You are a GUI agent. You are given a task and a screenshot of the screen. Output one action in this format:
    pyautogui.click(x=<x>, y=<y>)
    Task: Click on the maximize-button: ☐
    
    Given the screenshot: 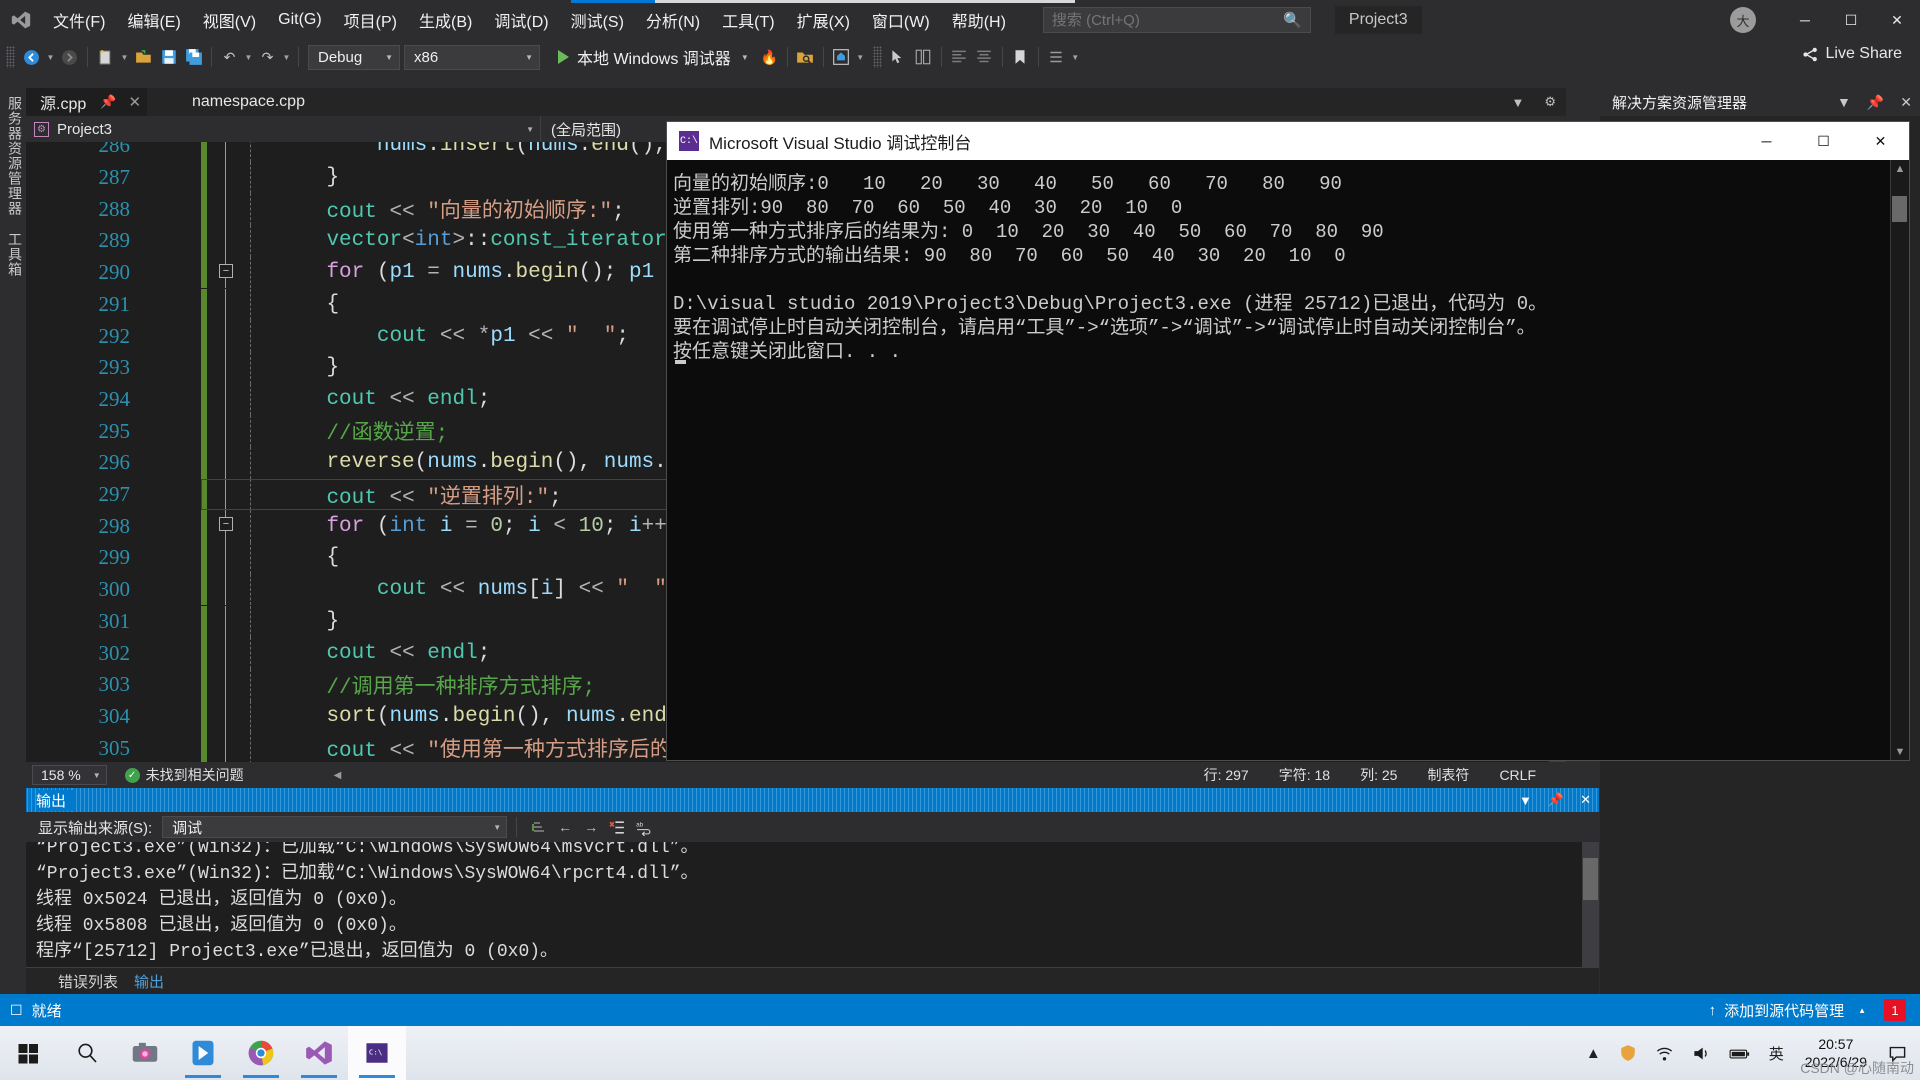 What is the action you would take?
    pyautogui.click(x=1851, y=20)
    